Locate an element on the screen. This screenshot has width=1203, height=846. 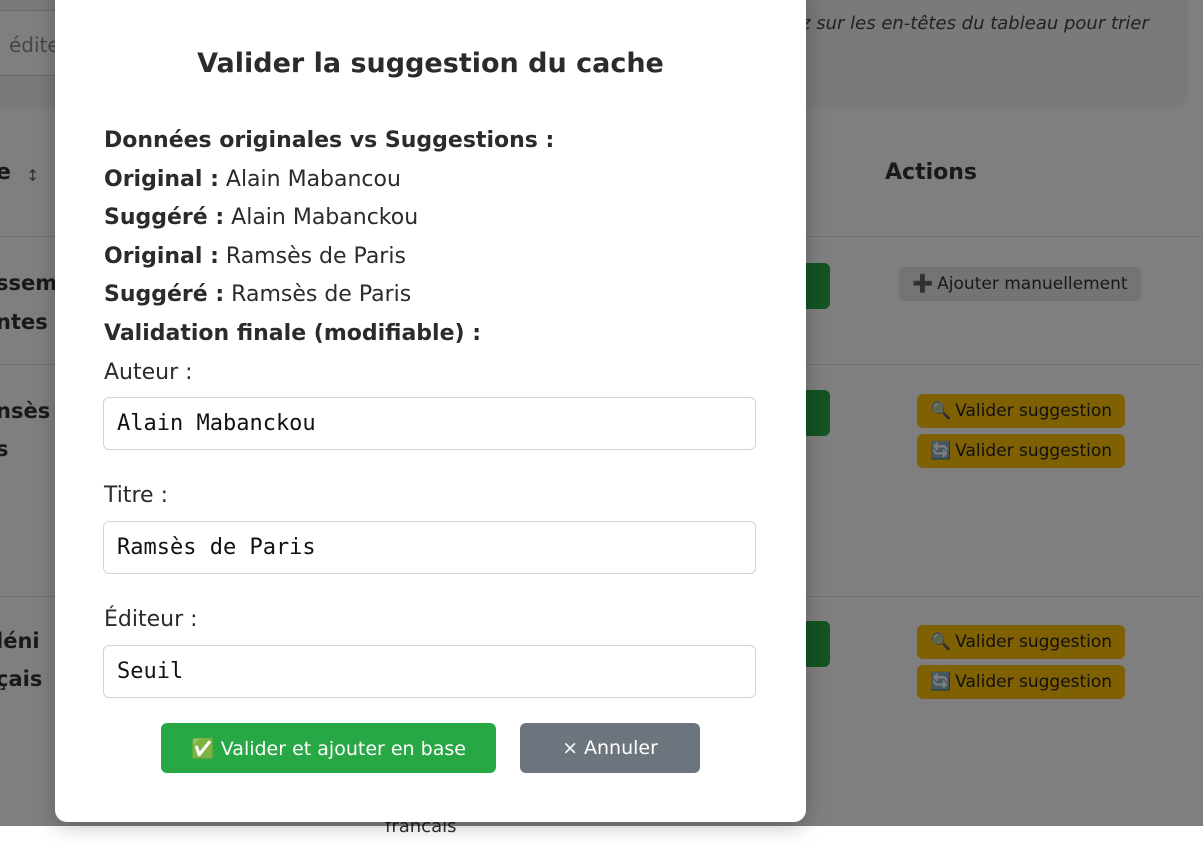
comparison-row: Suggéré : Ramsès de Paris is located at coordinates (257, 294).